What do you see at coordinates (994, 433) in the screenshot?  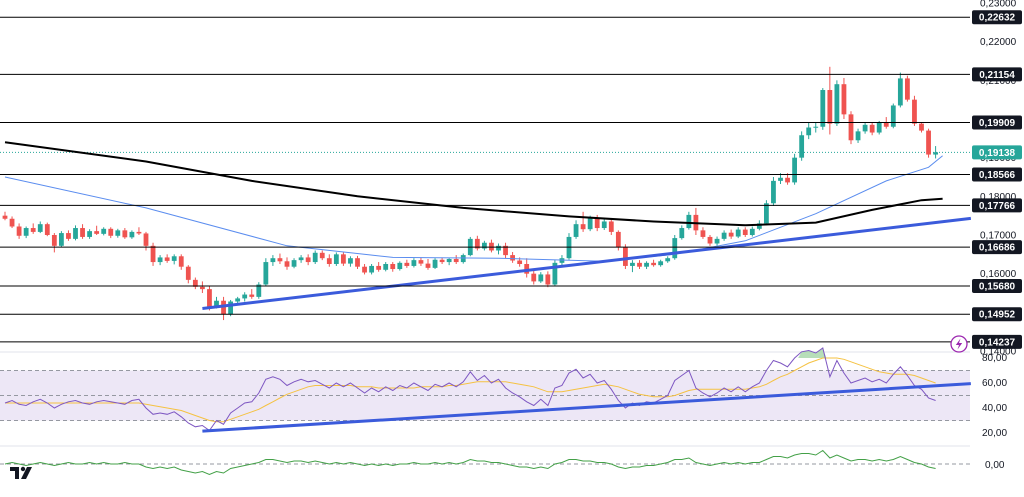 I see `rsi-tick-label: 20,00` at bounding box center [994, 433].